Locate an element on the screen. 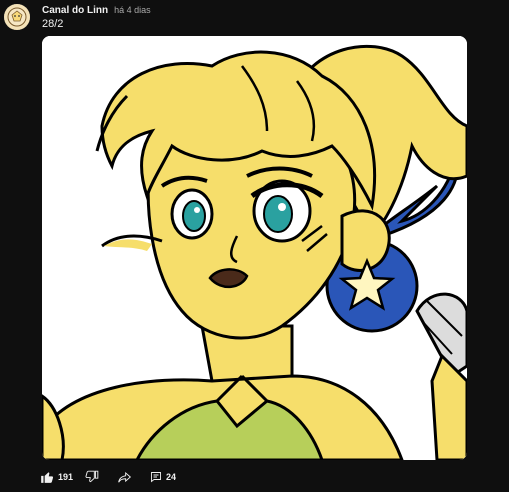  action-bar: 191 24 is located at coordinates (108, 477).